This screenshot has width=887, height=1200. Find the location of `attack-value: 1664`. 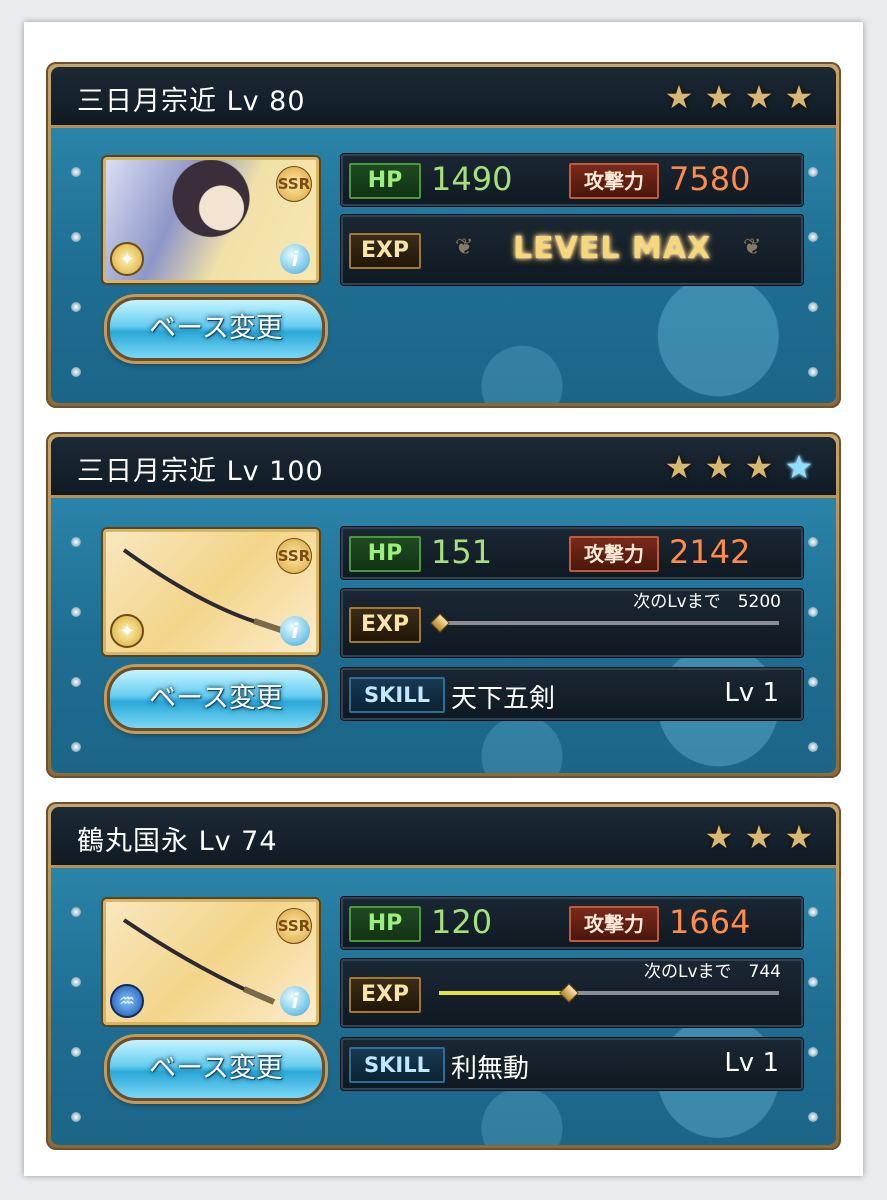

attack-value: 1664 is located at coordinates (710, 922).